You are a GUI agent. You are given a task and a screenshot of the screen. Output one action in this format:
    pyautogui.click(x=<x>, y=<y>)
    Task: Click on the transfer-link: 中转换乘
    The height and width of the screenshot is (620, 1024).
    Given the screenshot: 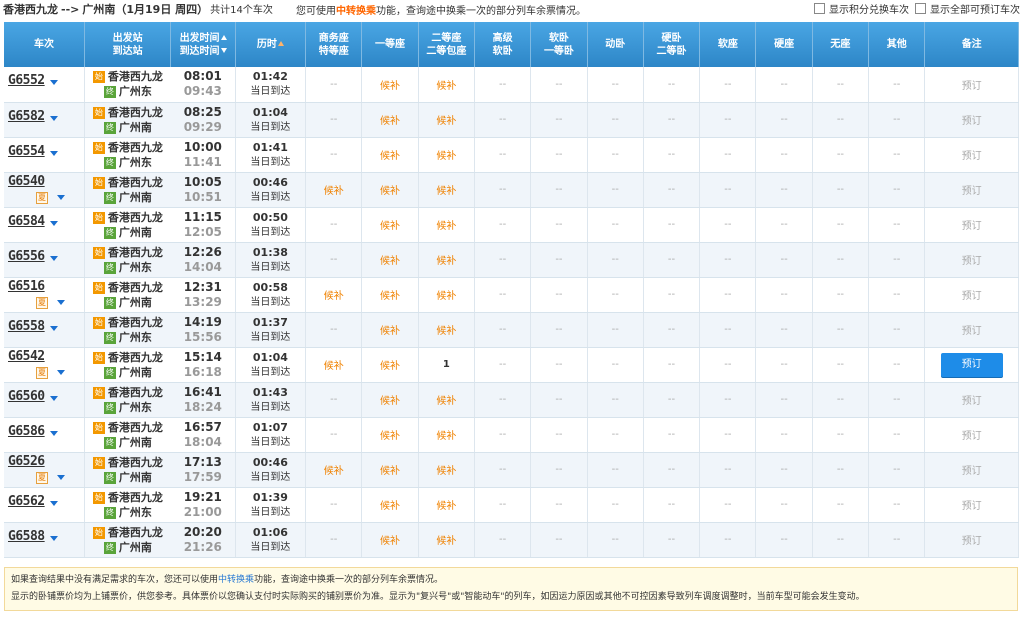 What is the action you would take?
    pyautogui.click(x=356, y=11)
    